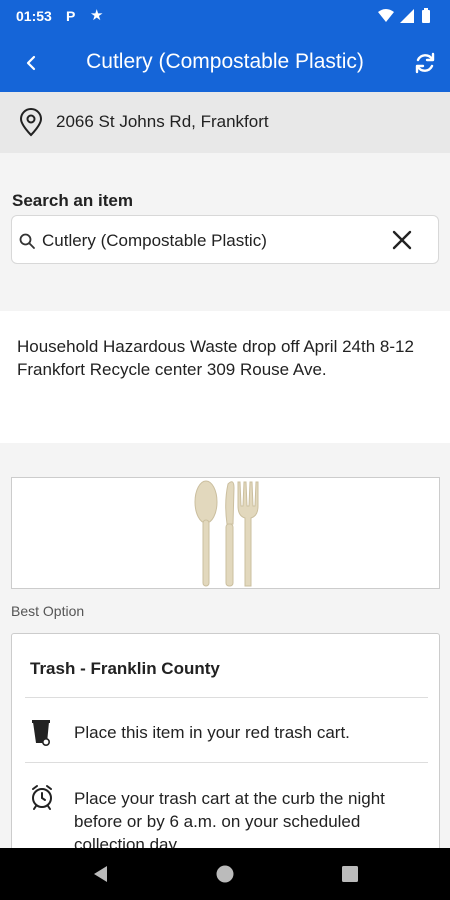 The width and height of the screenshot is (450, 900). I want to click on system-nav-bar, so click(225, 874).